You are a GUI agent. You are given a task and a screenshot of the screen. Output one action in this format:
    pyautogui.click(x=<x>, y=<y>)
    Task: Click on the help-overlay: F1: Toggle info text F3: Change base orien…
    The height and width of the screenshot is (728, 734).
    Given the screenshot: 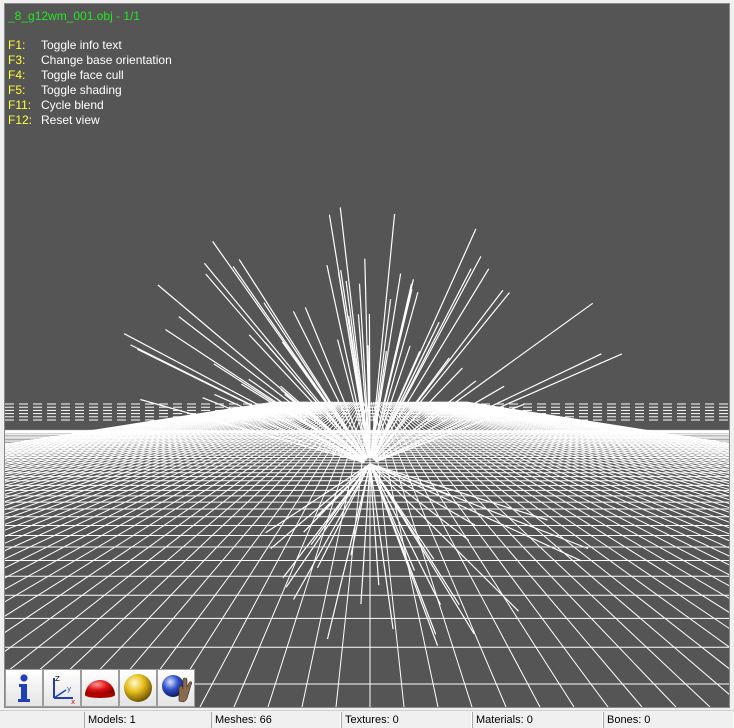 What is the action you would take?
    pyautogui.click(x=90, y=83)
    